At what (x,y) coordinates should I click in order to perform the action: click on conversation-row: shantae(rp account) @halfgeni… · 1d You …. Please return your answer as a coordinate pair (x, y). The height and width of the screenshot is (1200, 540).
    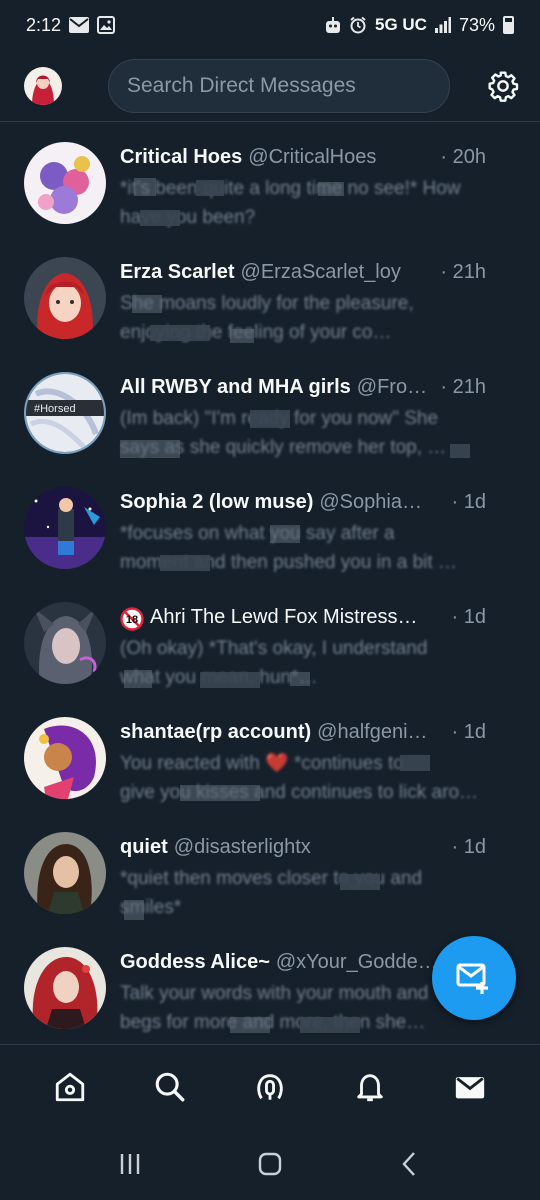
    Looking at the image, I should click on (270, 760).